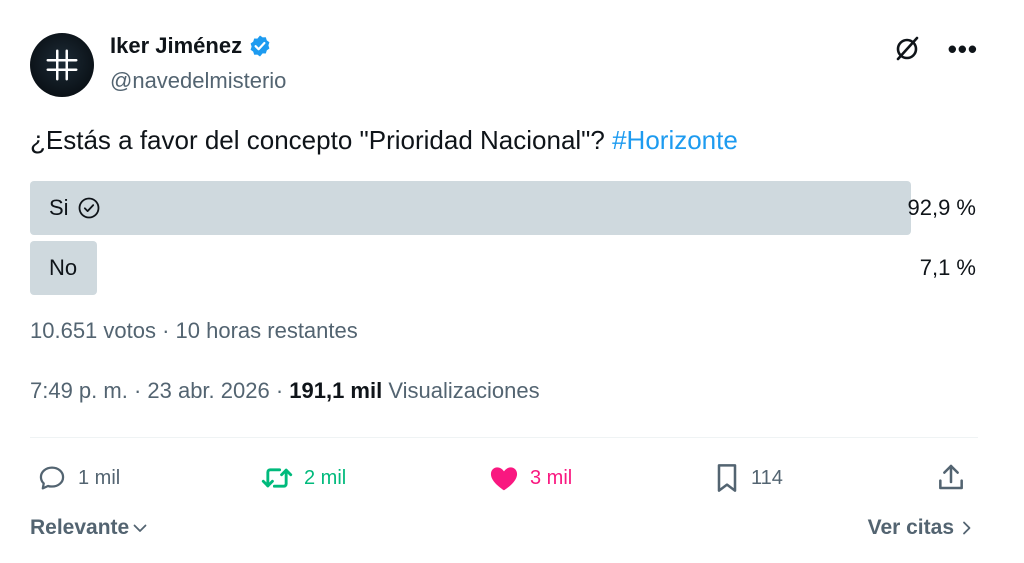 The image size is (1024, 563). Describe the element at coordinates (675, 140) in the screenshot. I see `hashtag-link: #Horizonte` at that location.